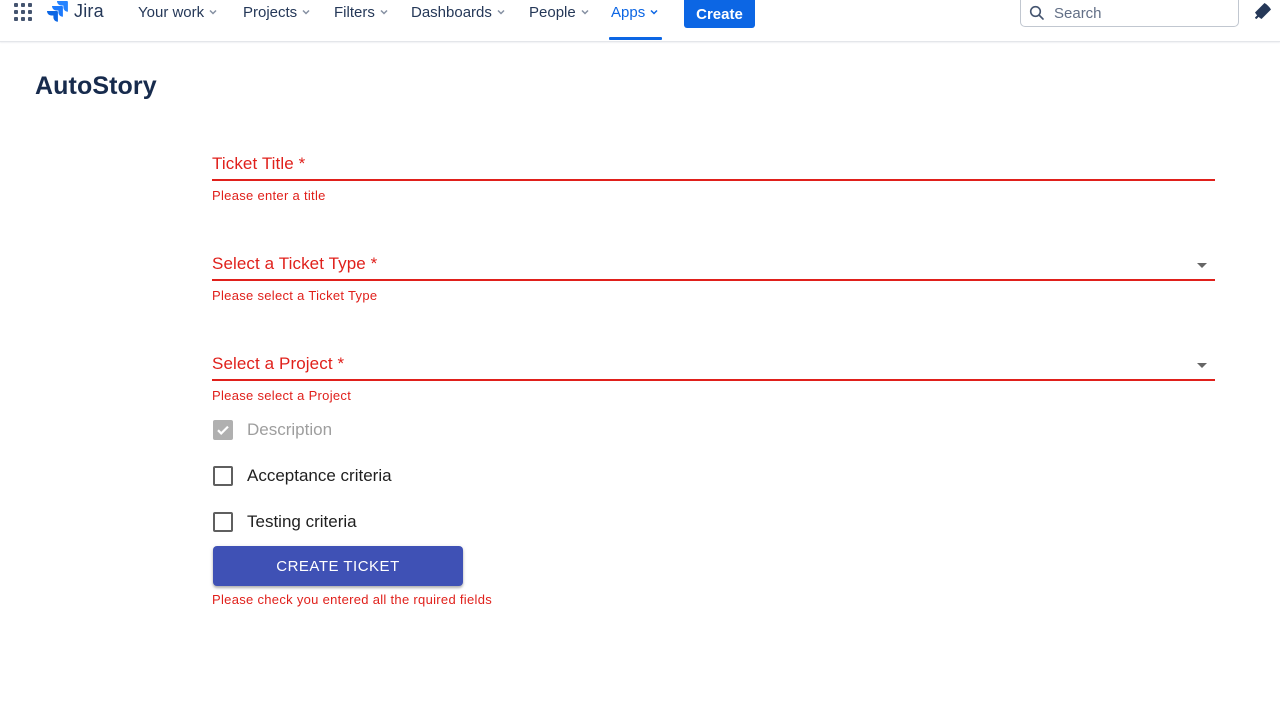 The height and width of the screenshot is (720, 1280). I want to click on description-option: Description, so click(272, 430).